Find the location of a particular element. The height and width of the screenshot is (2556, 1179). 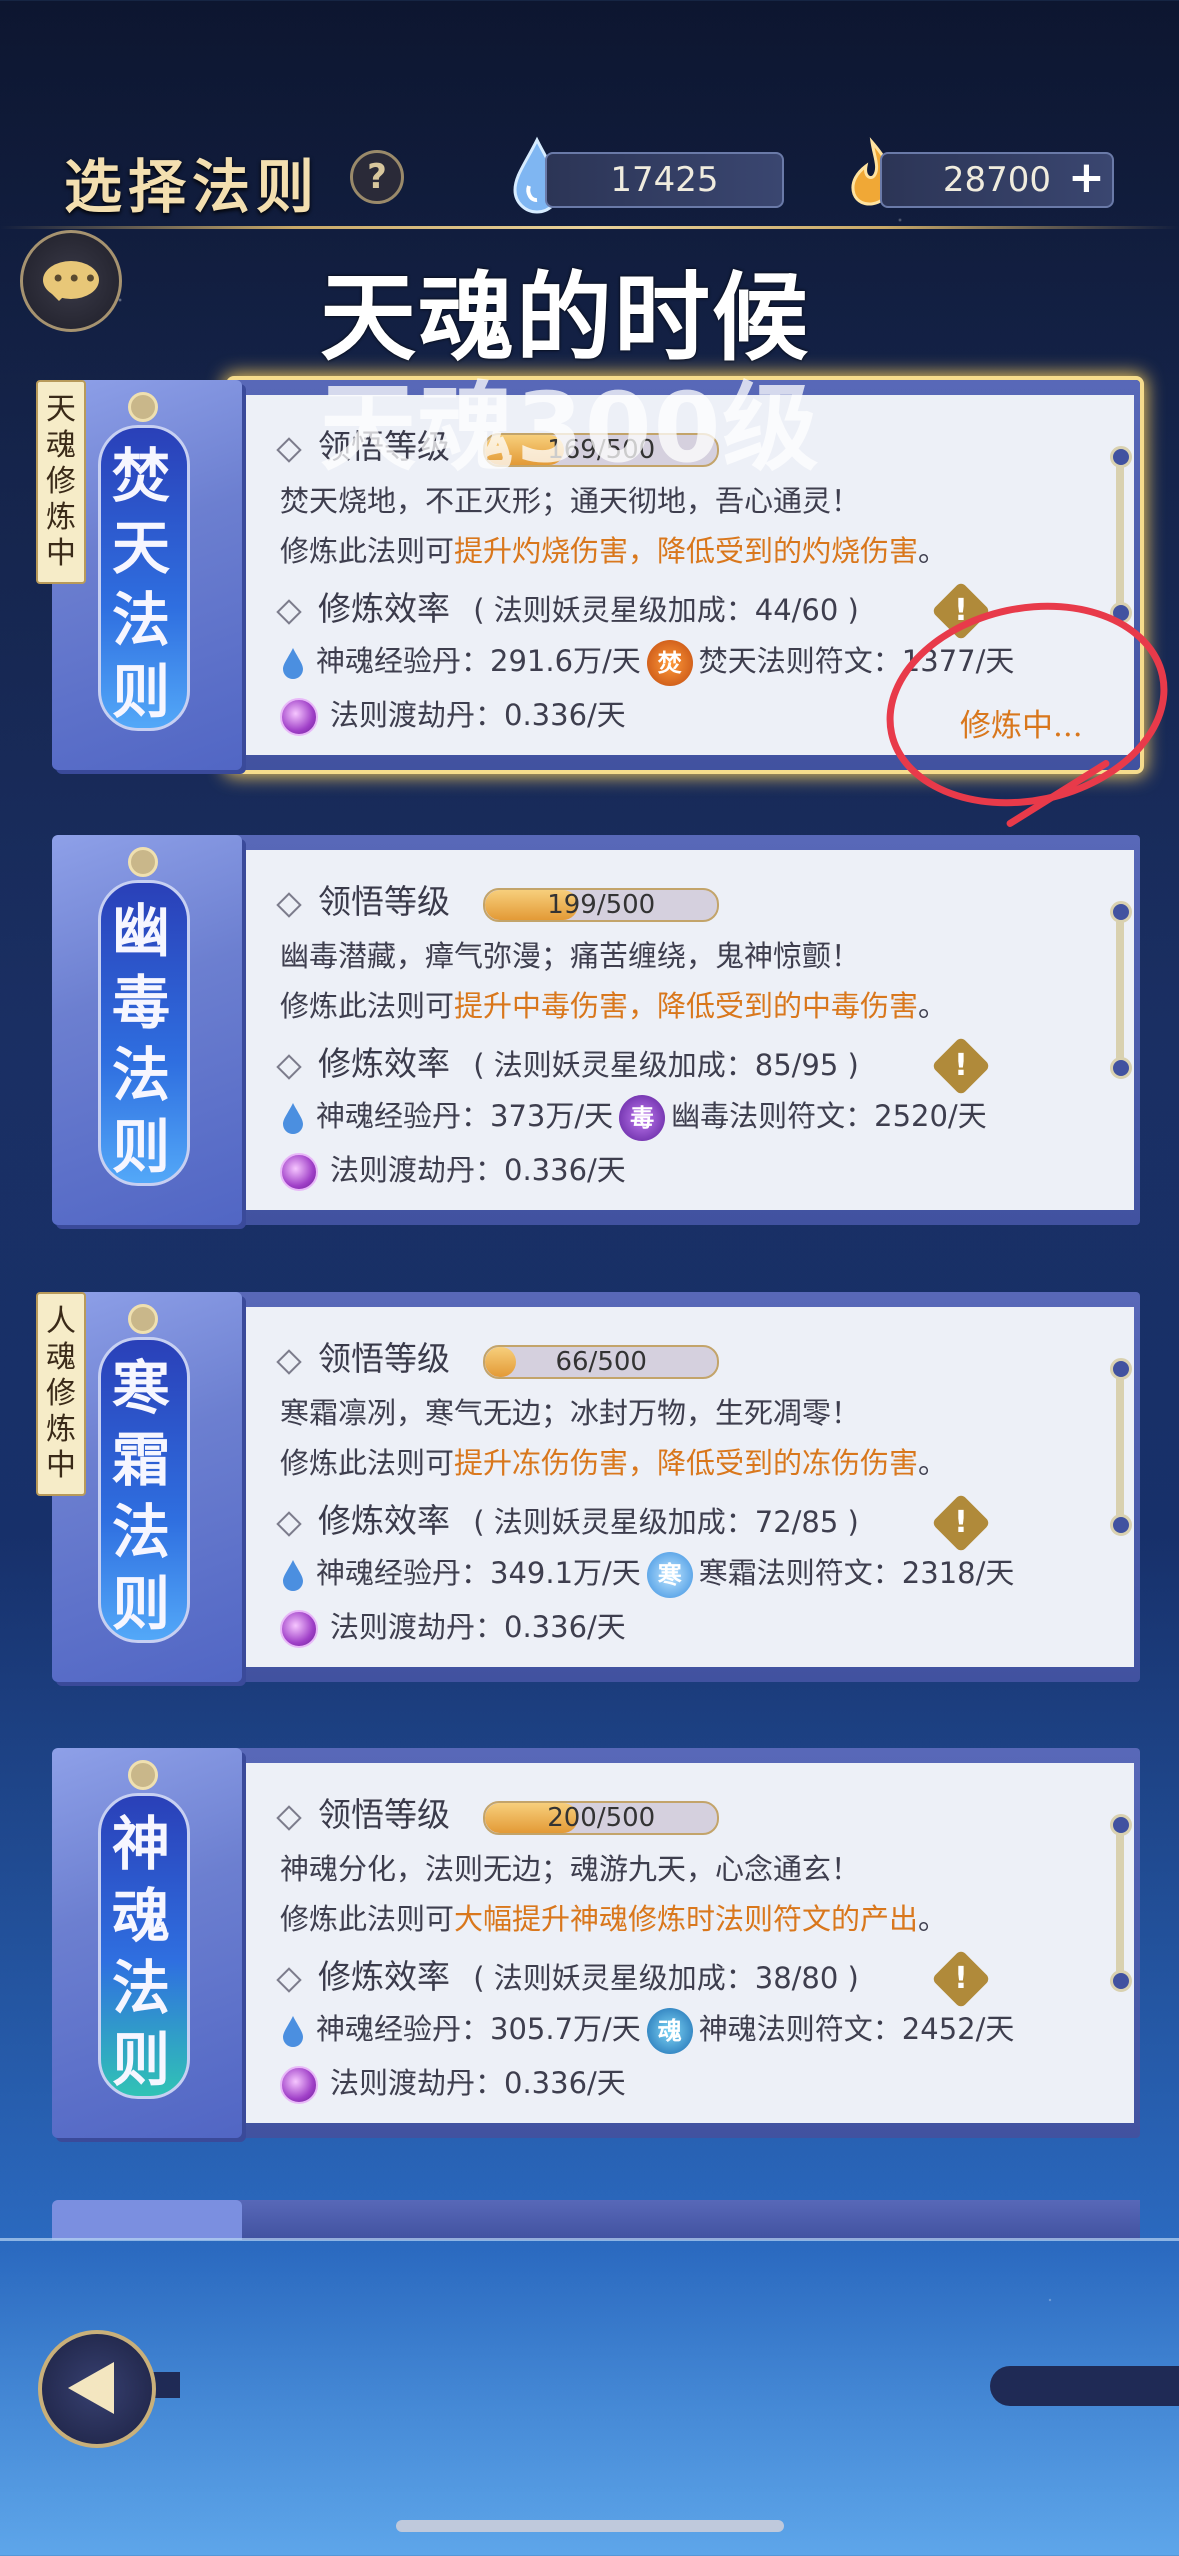

exp-output: 神魂经验丹：373万/天 is located at coordinates (465, 1116).